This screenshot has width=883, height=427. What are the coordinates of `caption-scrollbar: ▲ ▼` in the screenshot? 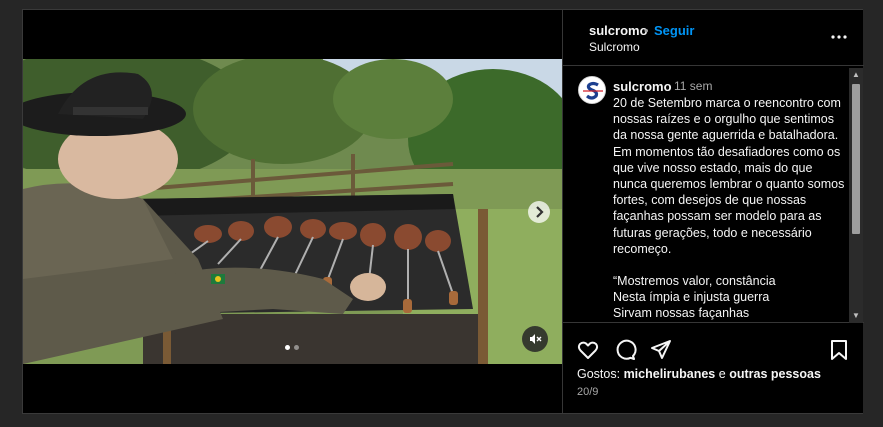 It's located at (856, 195).